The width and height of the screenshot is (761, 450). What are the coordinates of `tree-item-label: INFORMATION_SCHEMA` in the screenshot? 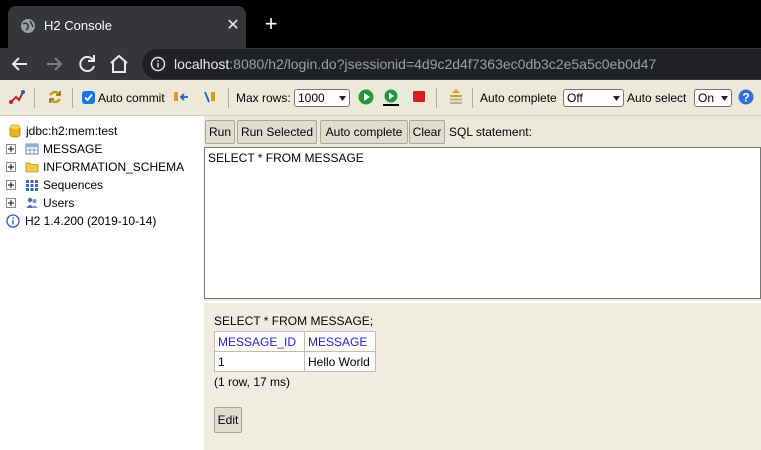 It's located at (114, 167).